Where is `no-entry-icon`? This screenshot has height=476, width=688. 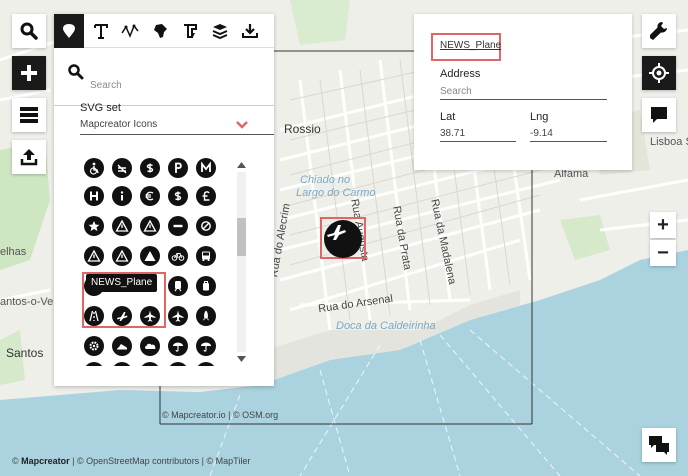 no-entry-icon is located at coordinates (206, 226).